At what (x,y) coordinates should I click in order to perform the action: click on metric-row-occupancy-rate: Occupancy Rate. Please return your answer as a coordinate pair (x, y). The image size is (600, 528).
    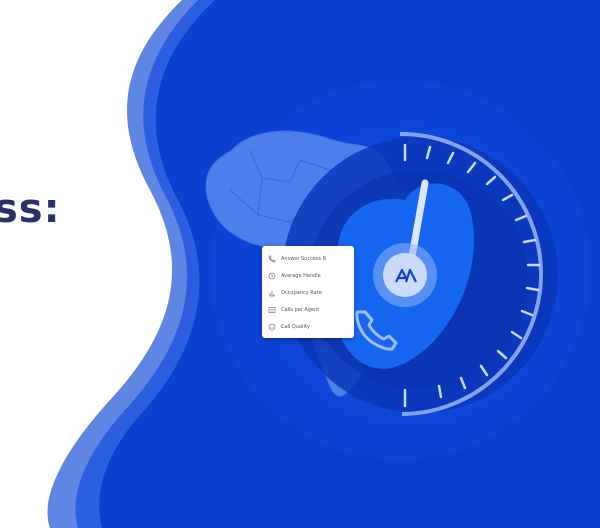
    Looking at the image, I should click on (308, 292).